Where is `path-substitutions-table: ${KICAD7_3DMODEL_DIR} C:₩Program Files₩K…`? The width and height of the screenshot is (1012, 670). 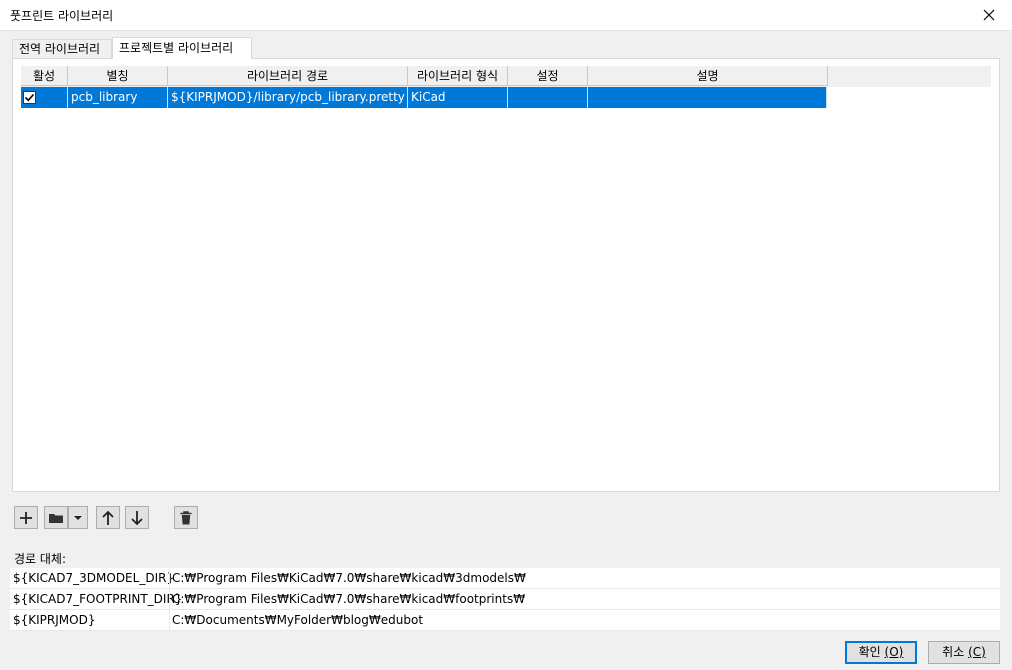 path-substitutions-table: ${KICAD7_3DMODEL_DIR} C:₩Program Files₩K… is located at coordinates (505, 599).